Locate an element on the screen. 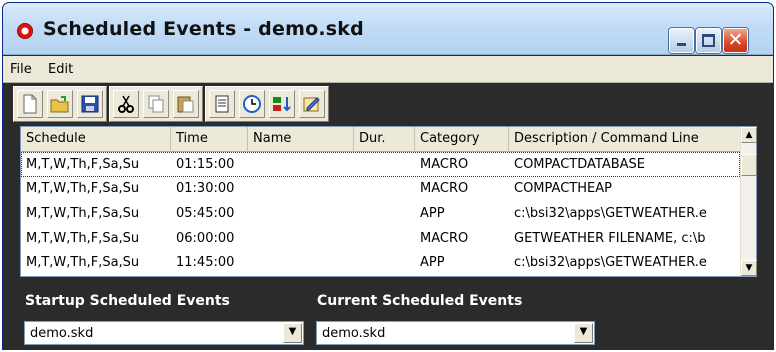  column-header-category: Category is located at coordinates (462, 139).